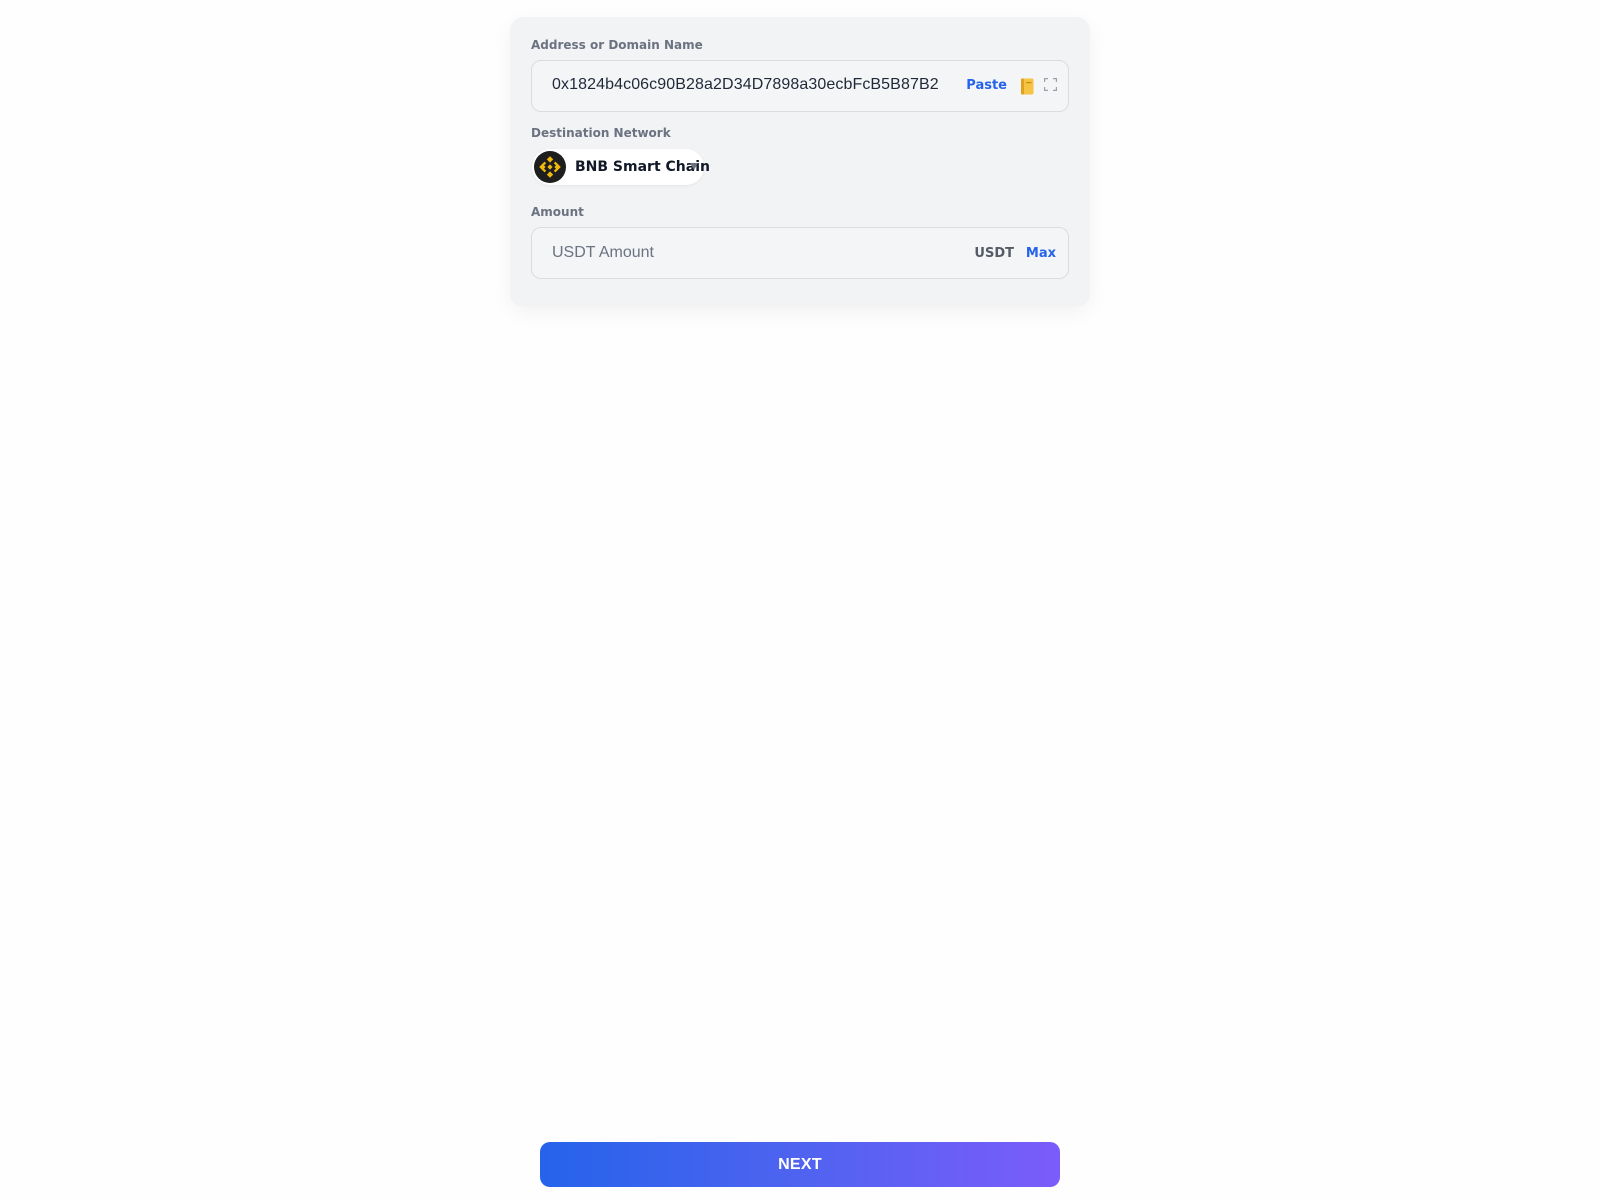  I want to click on qr-scan-icon, so click(1050, 84).